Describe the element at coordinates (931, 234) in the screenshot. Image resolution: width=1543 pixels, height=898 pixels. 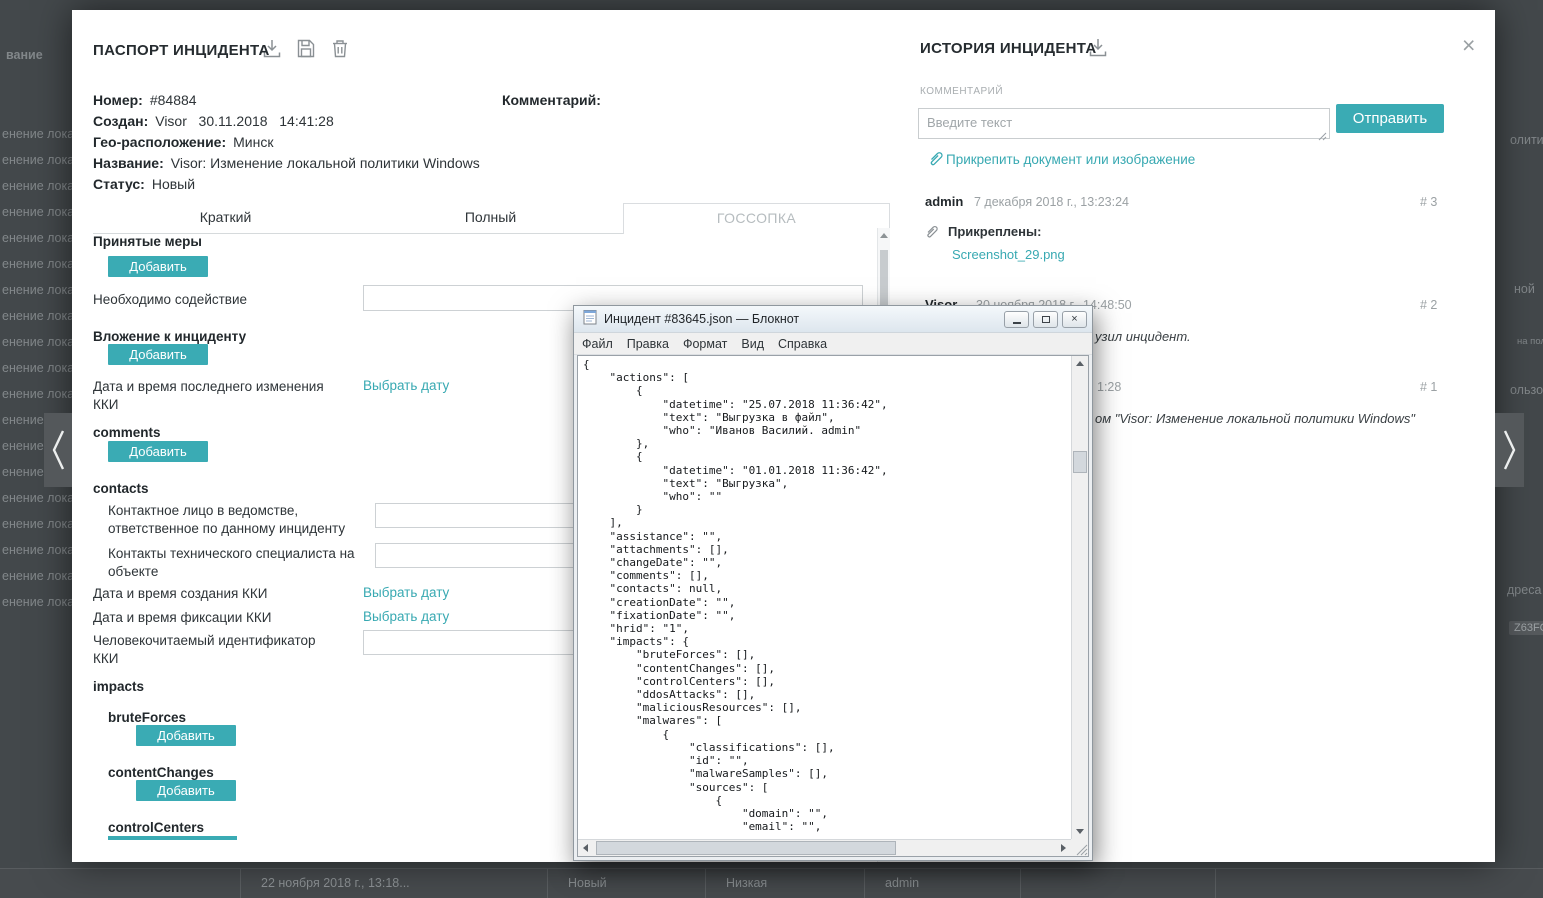
I see `attachment-icon` at that location.